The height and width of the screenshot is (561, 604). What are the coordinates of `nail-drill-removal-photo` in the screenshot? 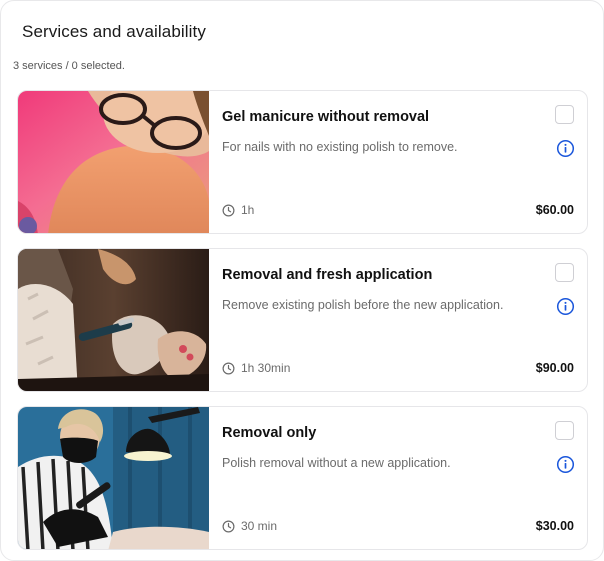 It's located at (113, 320).